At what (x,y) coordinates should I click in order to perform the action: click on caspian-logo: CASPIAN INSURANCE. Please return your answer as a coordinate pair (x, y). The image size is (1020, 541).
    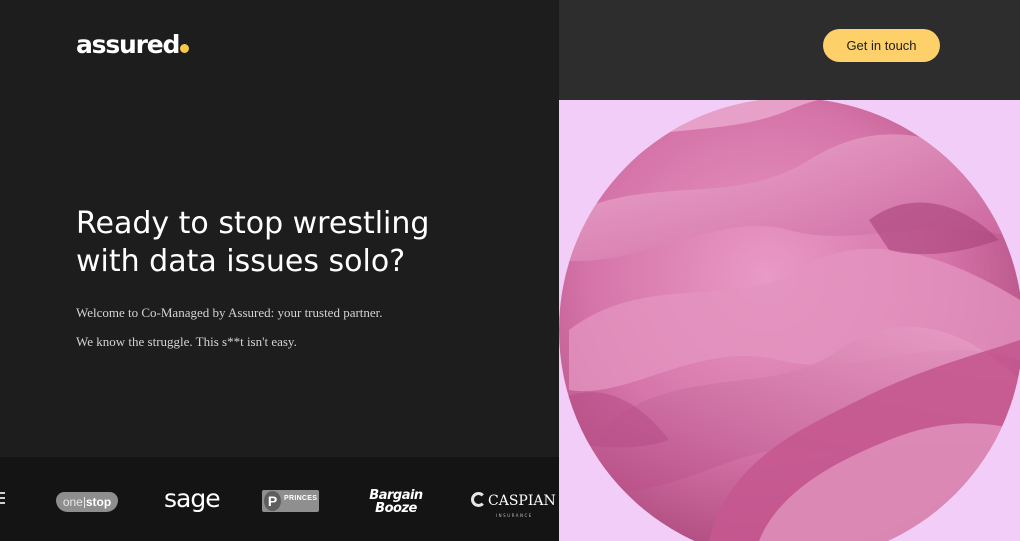
    Looking at the image, I should click on (513, 505).